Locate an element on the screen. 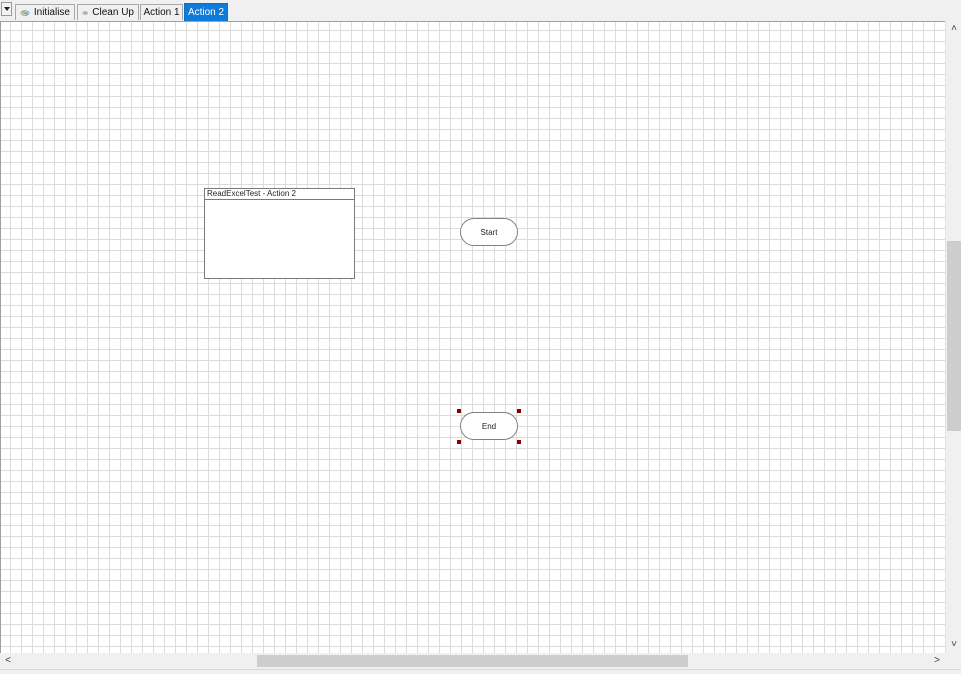 The image size is (961, 674). start-node-label: Start is located at coordinates (489, 232).